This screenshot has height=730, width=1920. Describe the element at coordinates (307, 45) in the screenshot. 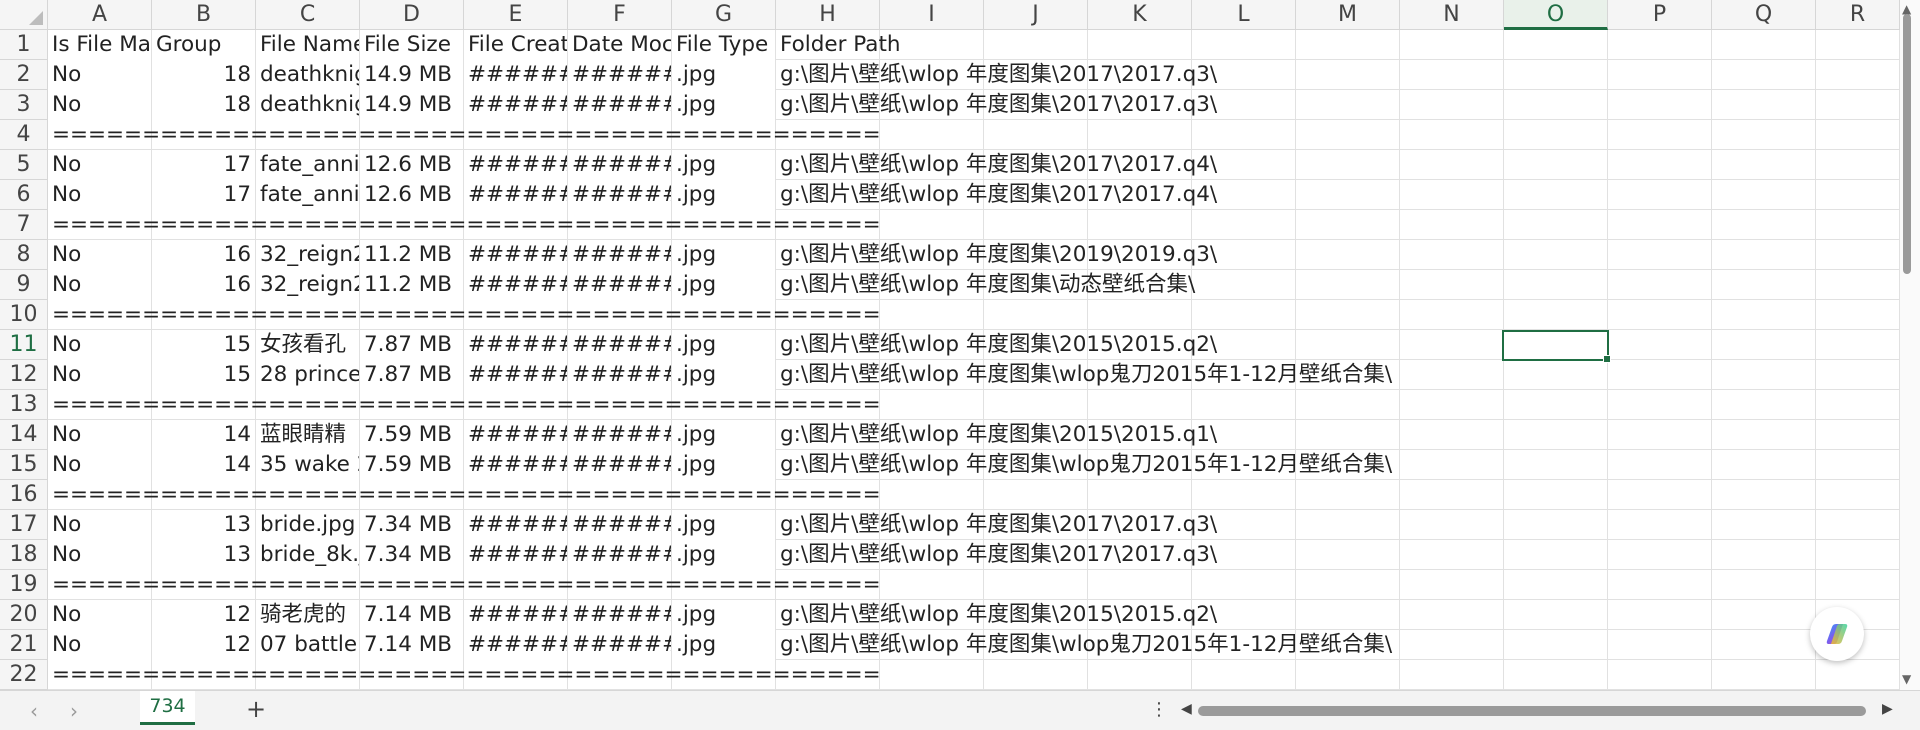

I see `cell-header-c: File Name` at that location.